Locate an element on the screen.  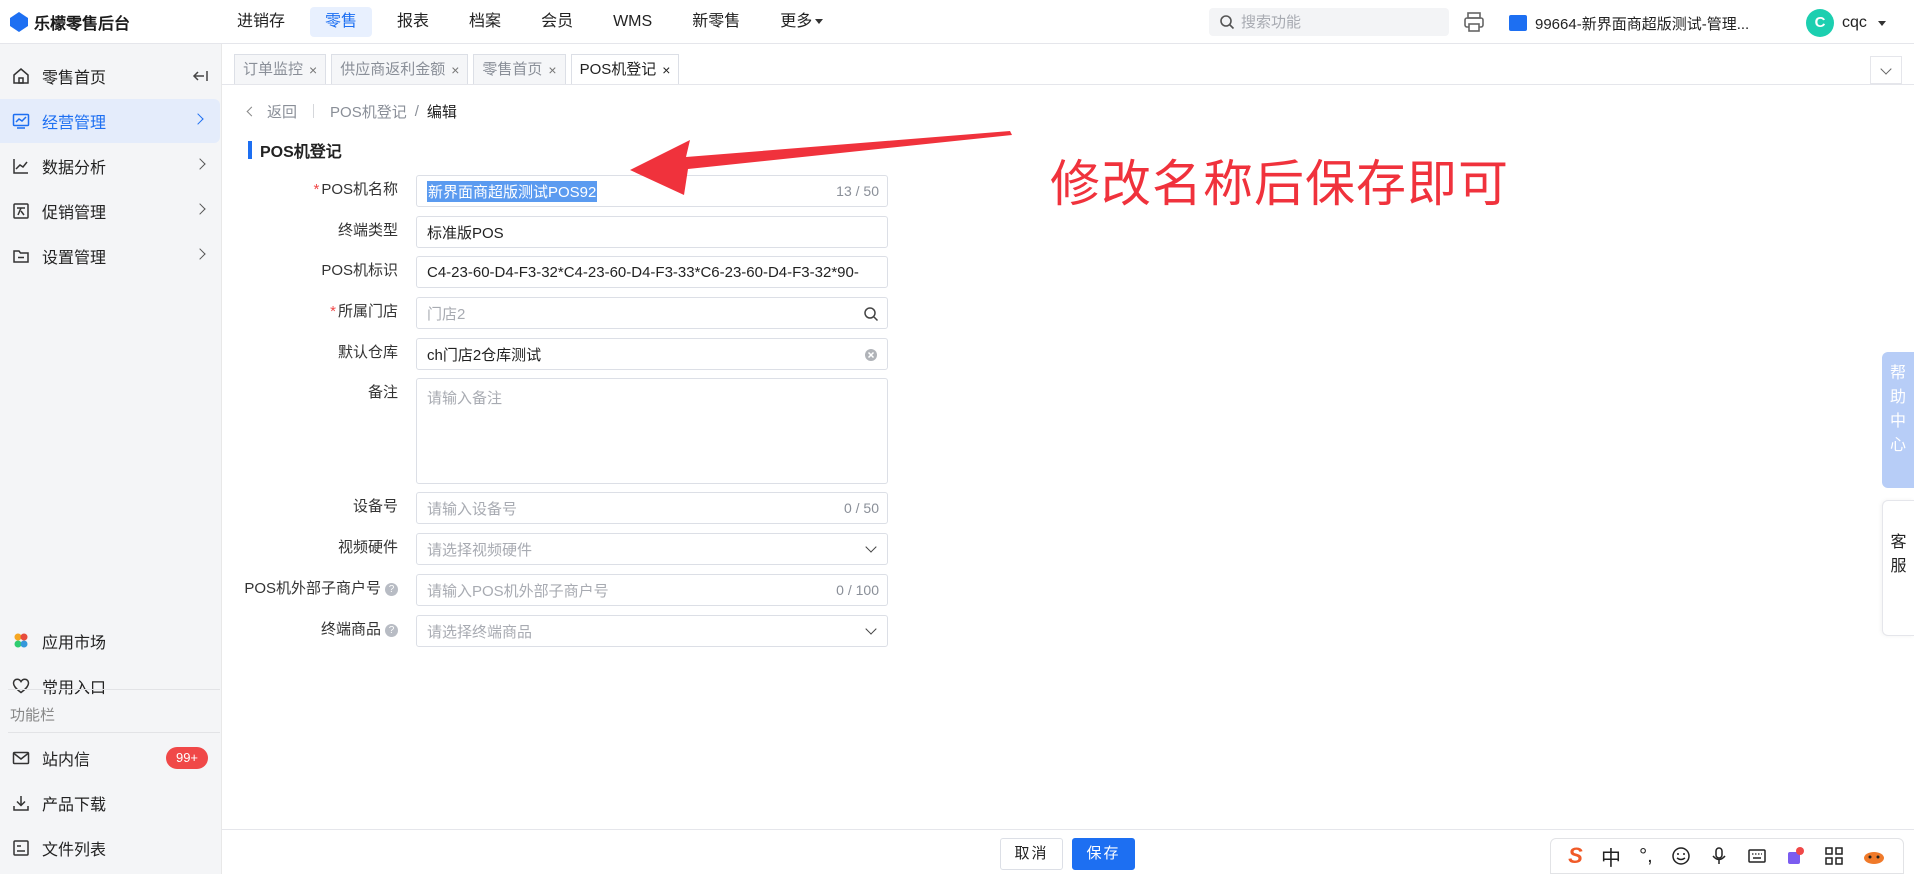
brand-logo: 乐檬零售后台 is located at coordinates (70, 22).